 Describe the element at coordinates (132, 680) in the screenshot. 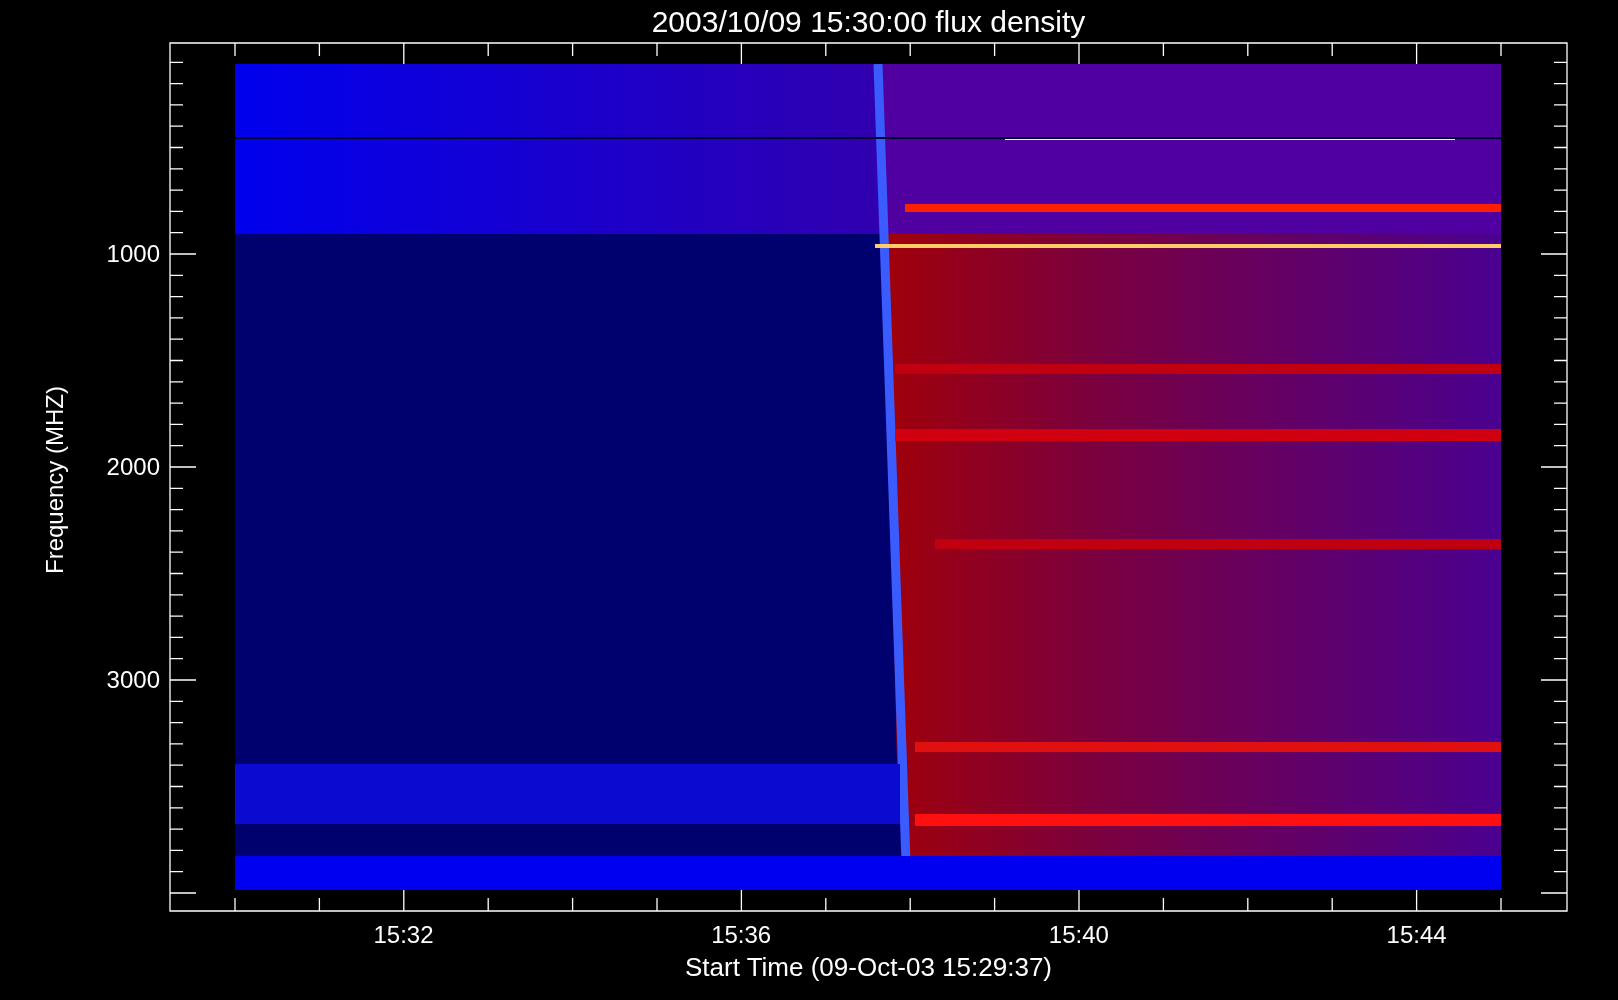

I see `tick-label: 3000` at that location.